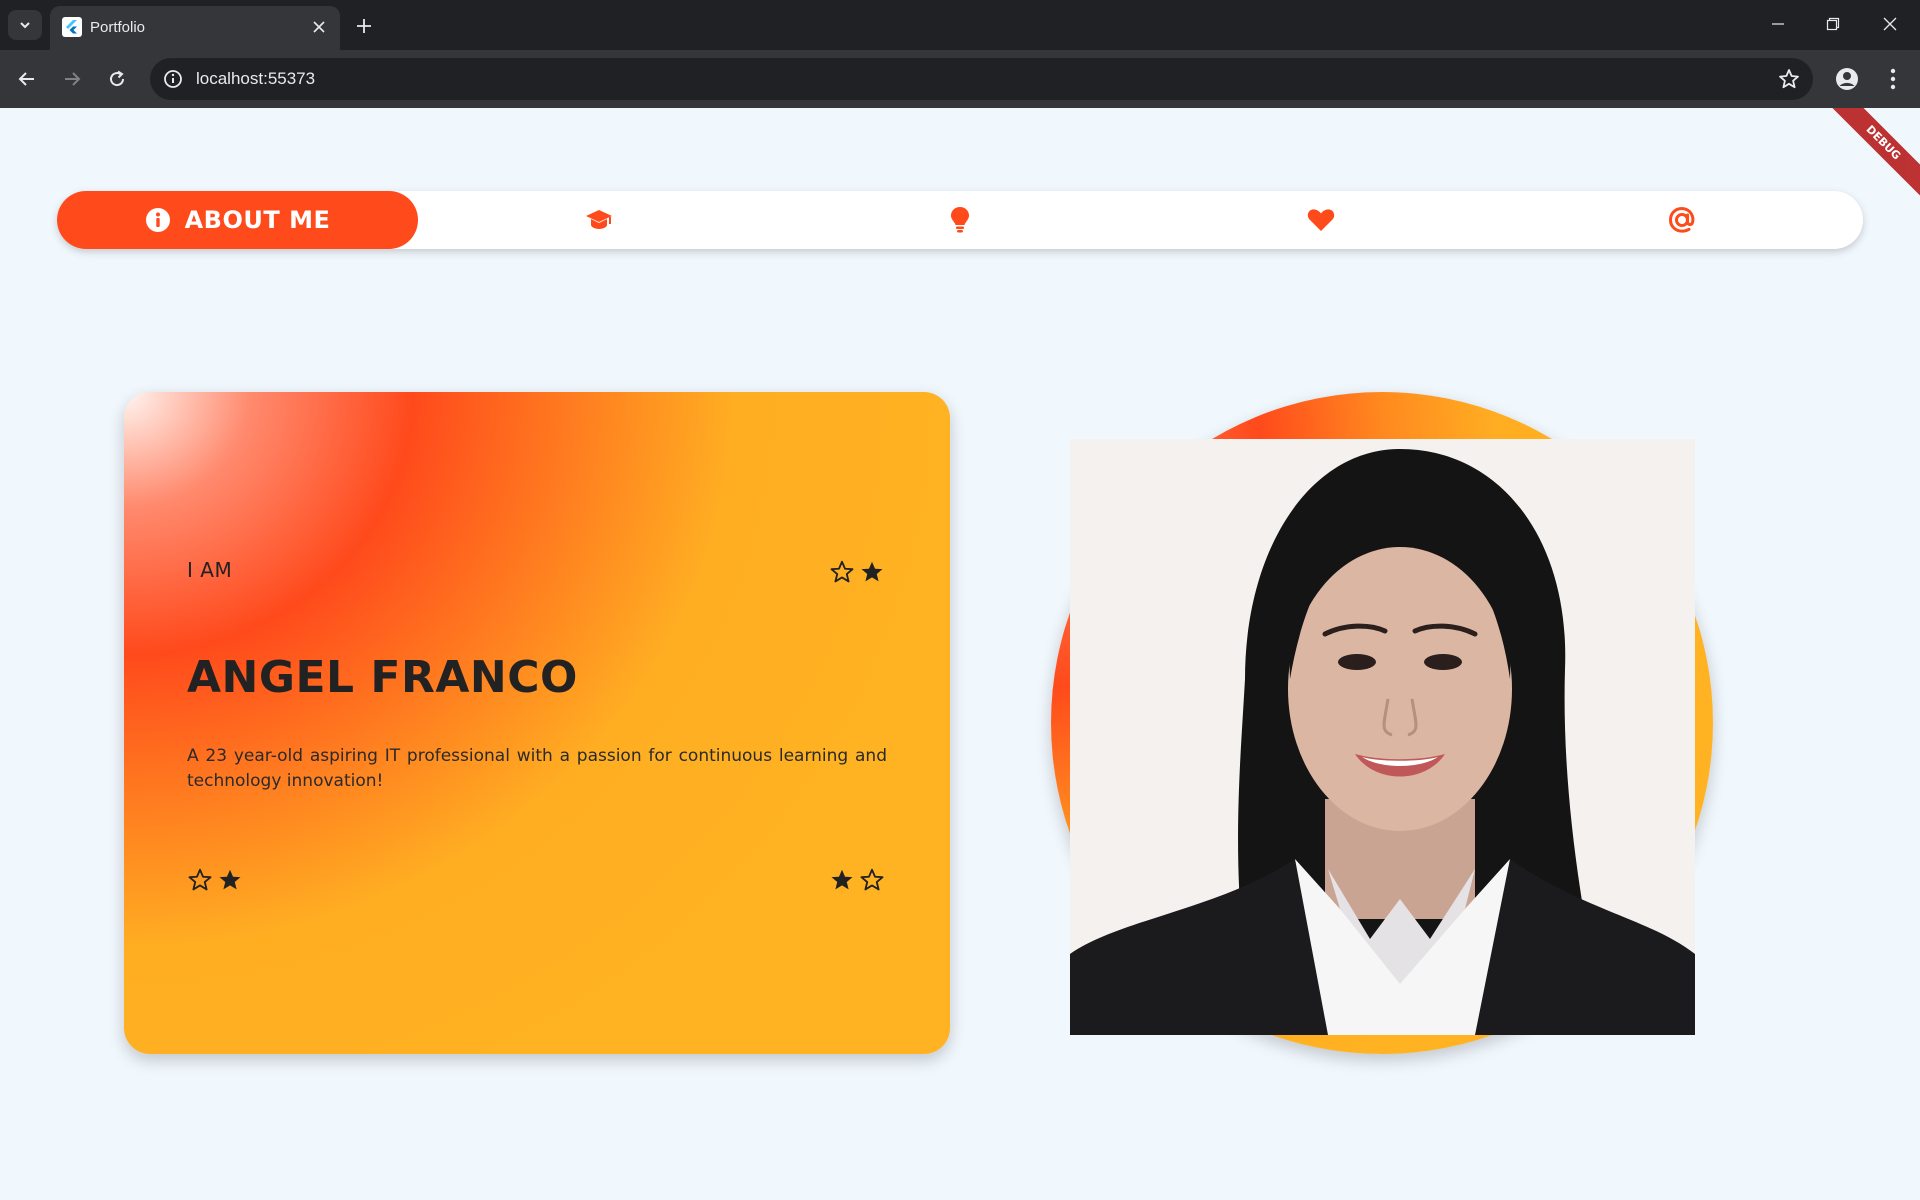 Image resolution: width=1920 pixels, height=1200 pixels. I want to click on info-icon, so click(157, 220).